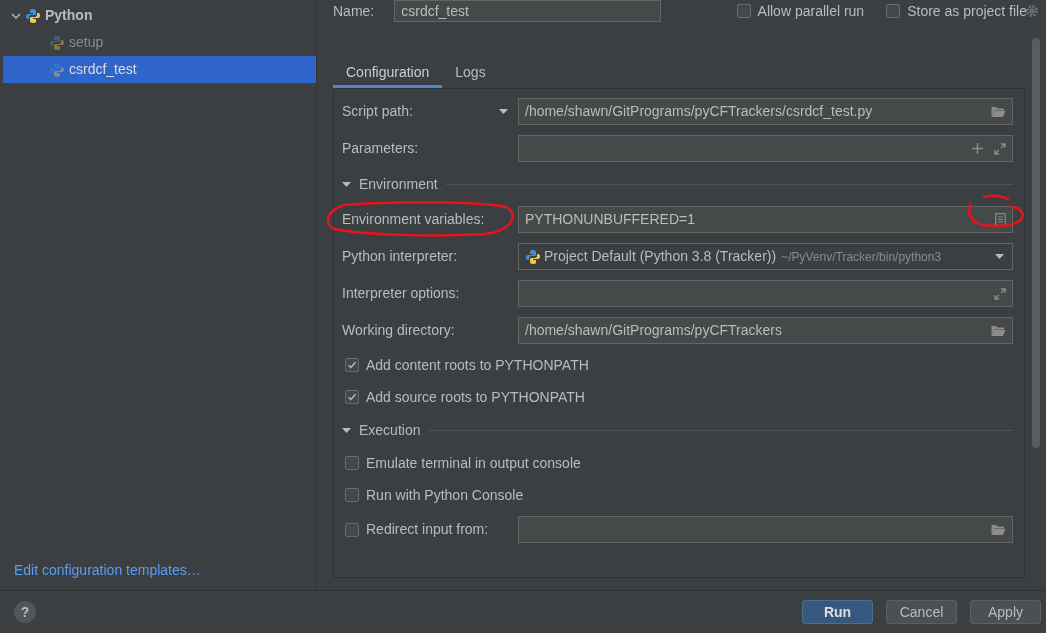 This screenshot has height=633, width=1046. I want to click on field-label: Script path:, so click(377, 111).